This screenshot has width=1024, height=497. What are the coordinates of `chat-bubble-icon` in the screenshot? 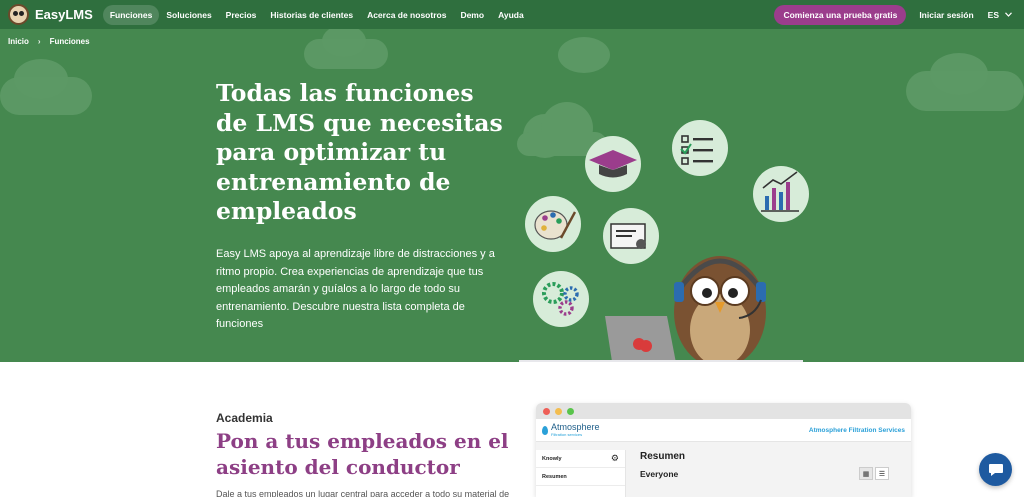 It's located at (995, 470).